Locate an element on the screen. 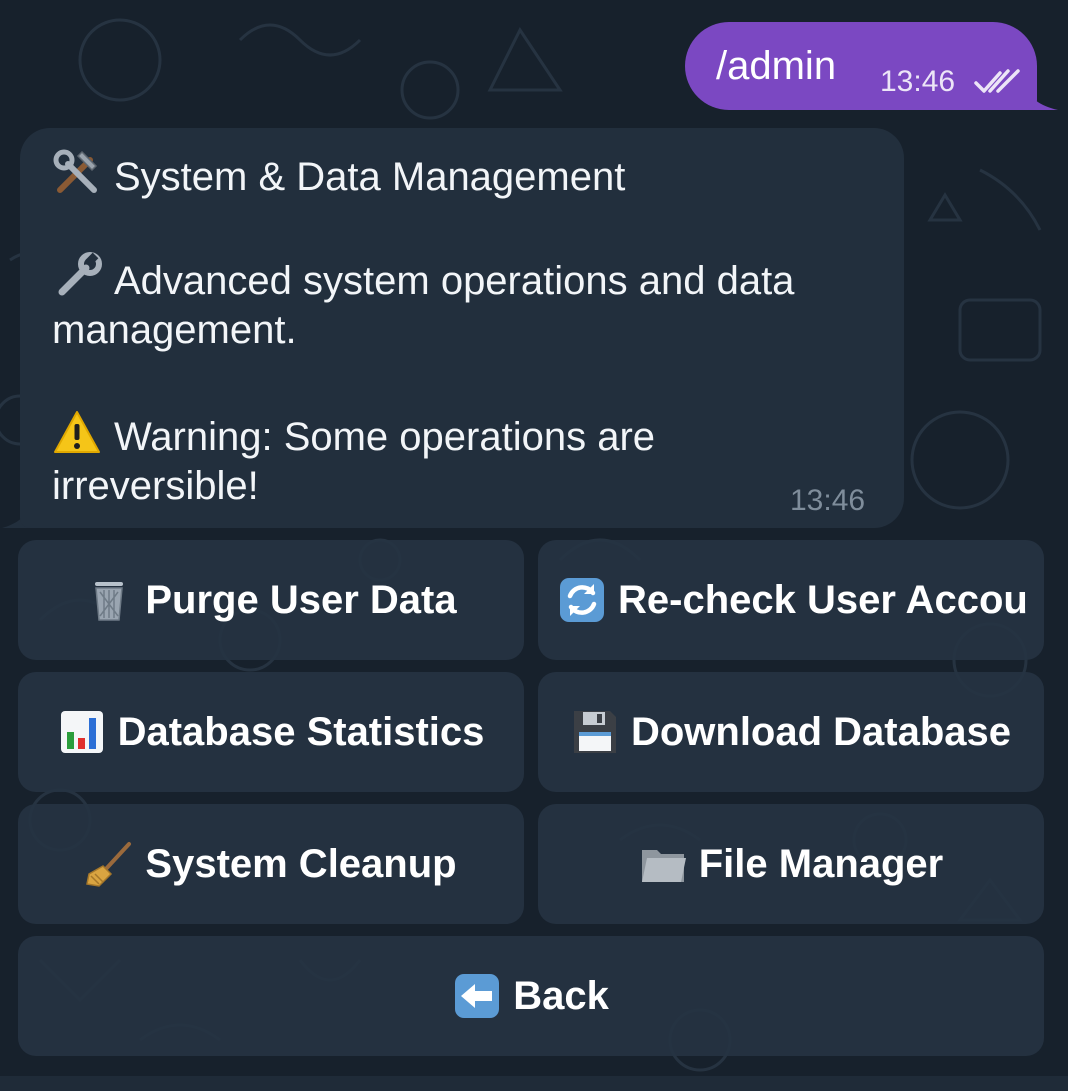 Image resolution: width=1068 pixels, height=1091 pixels. message-warning-line1: Warning: Some operations are is located at coordinates (385, 437).